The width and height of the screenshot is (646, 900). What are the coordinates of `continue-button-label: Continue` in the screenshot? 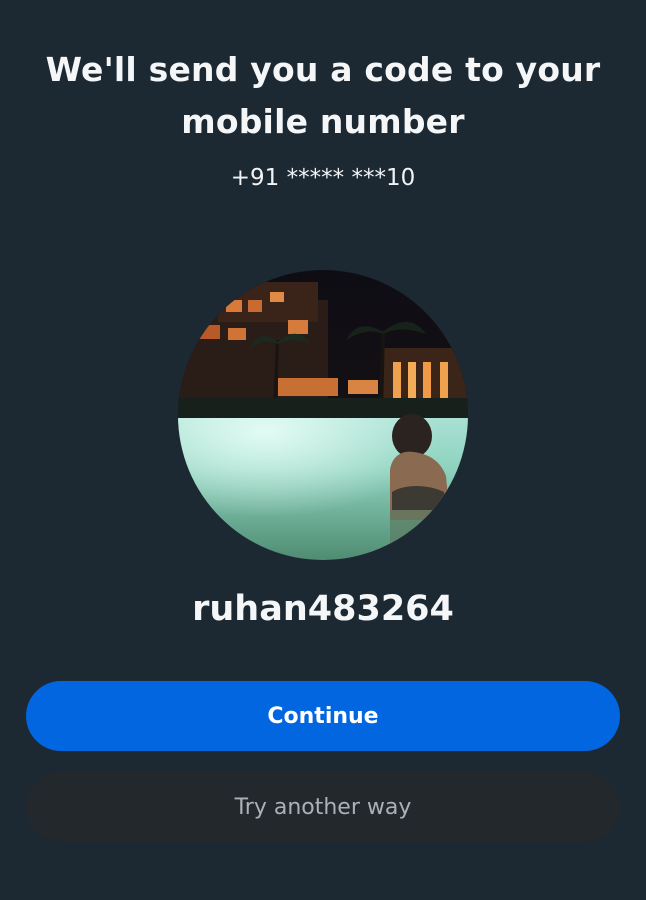 It's located at (323, 716).